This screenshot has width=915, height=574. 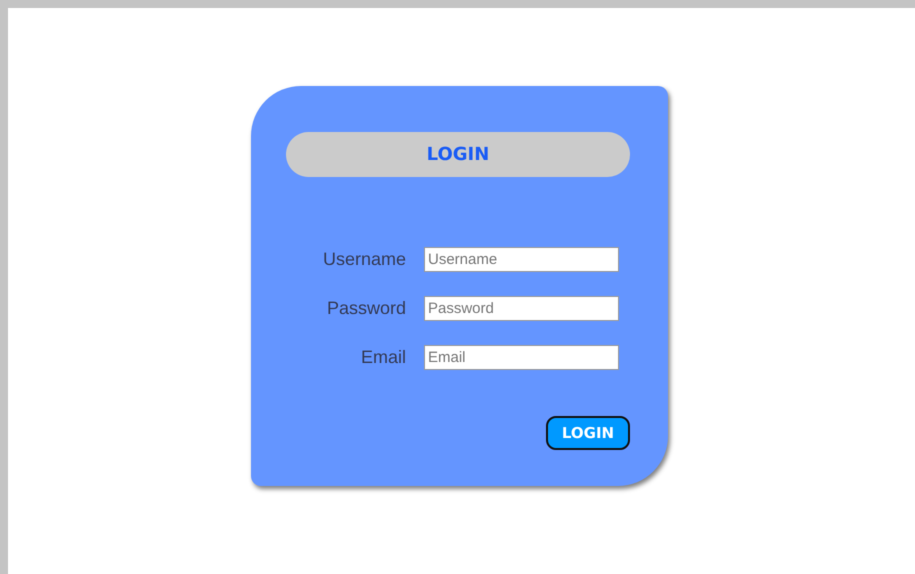 What do you see at coordinates (588, 433) in the screenshot?
I see `login-button: LOGIN` at bounding box center [588, 433].